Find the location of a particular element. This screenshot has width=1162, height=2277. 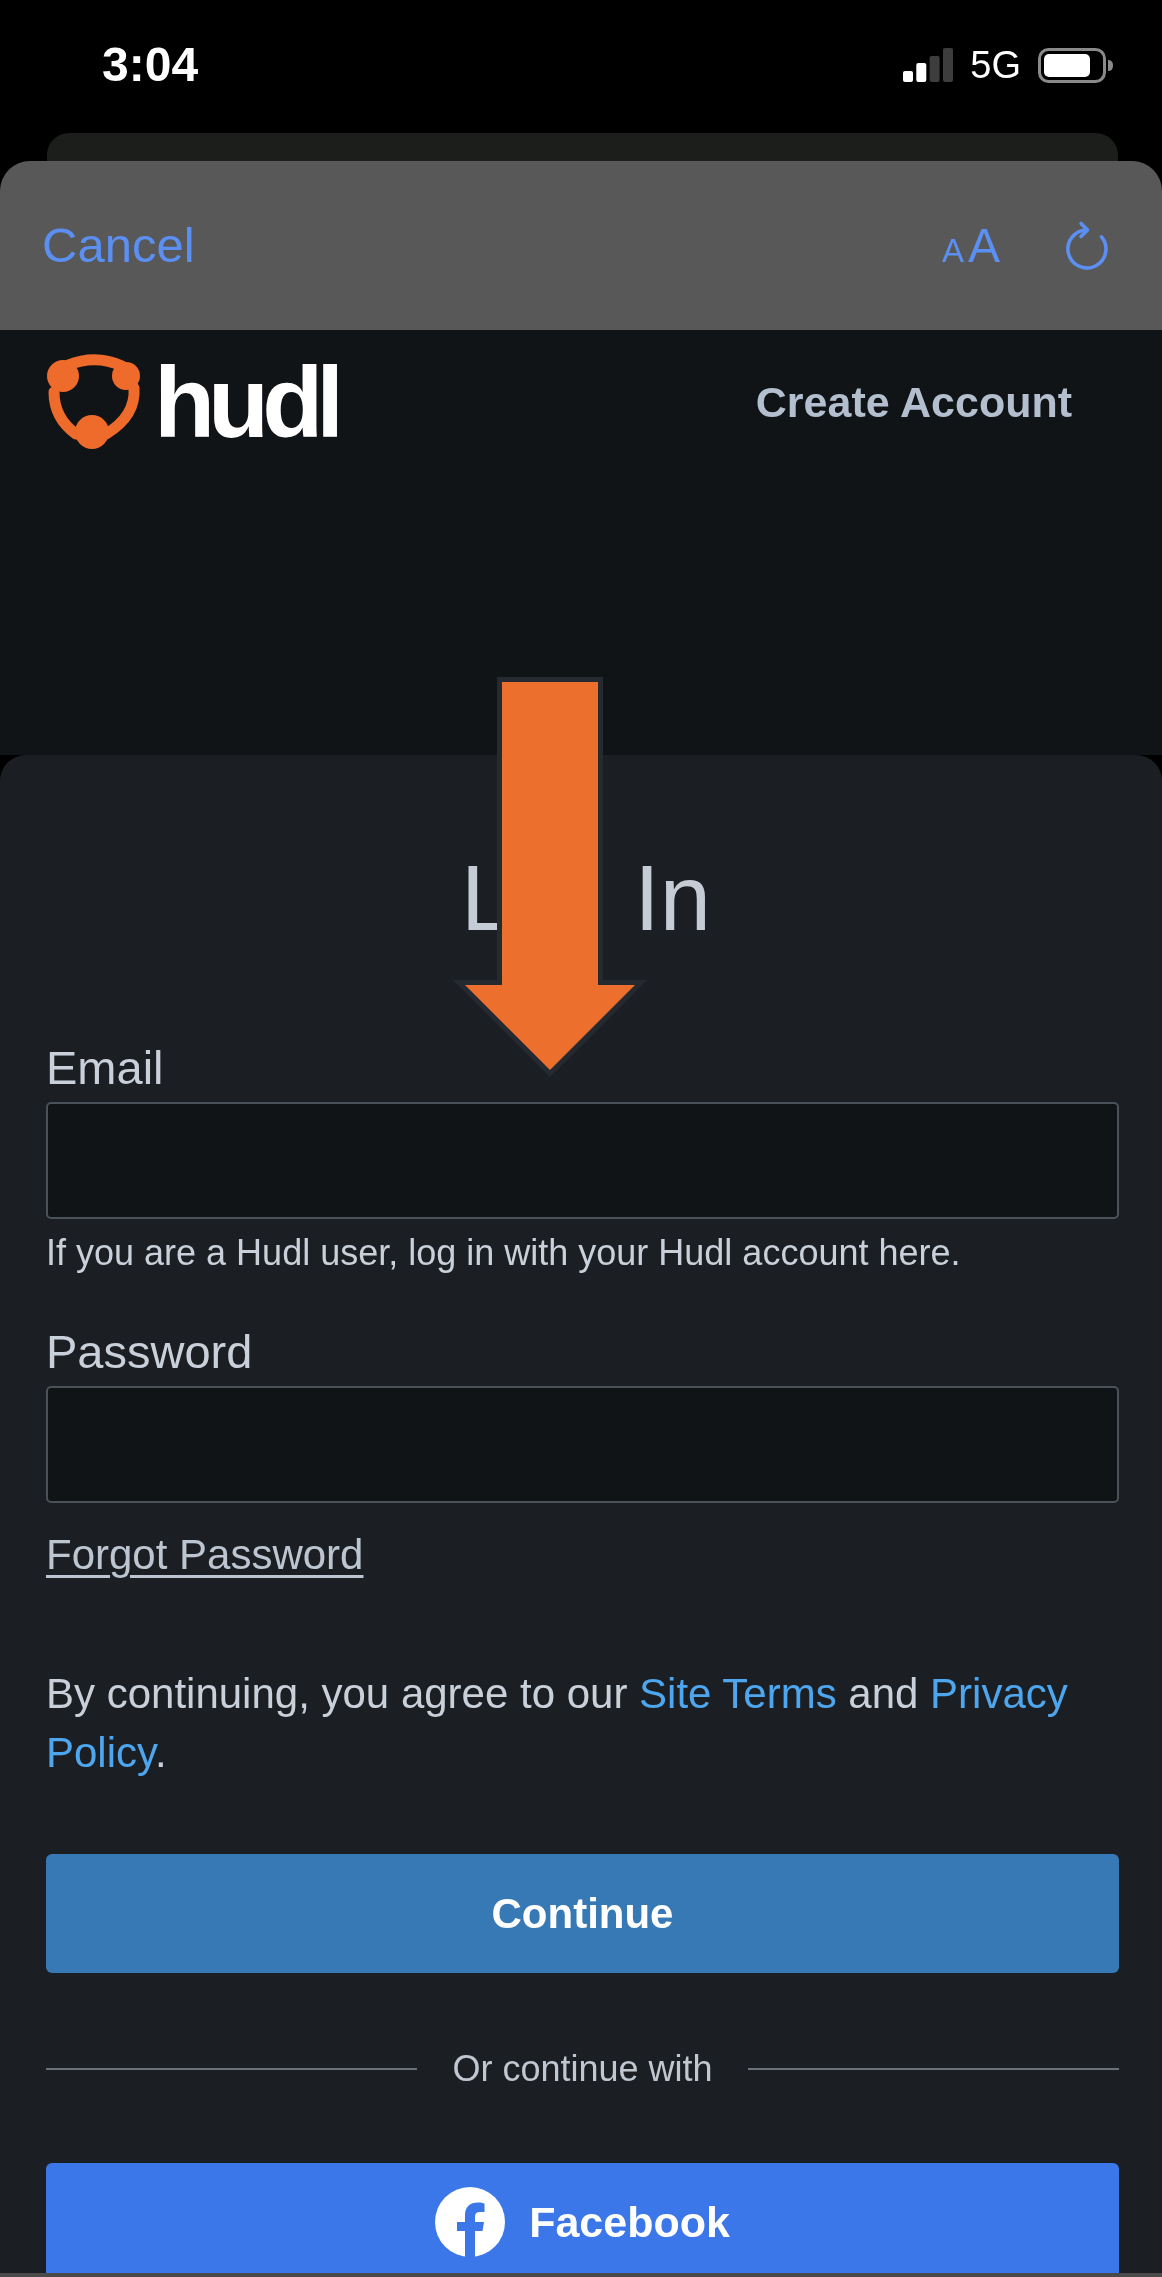

status-time: 3:04 is located at coordinates (150, 65).